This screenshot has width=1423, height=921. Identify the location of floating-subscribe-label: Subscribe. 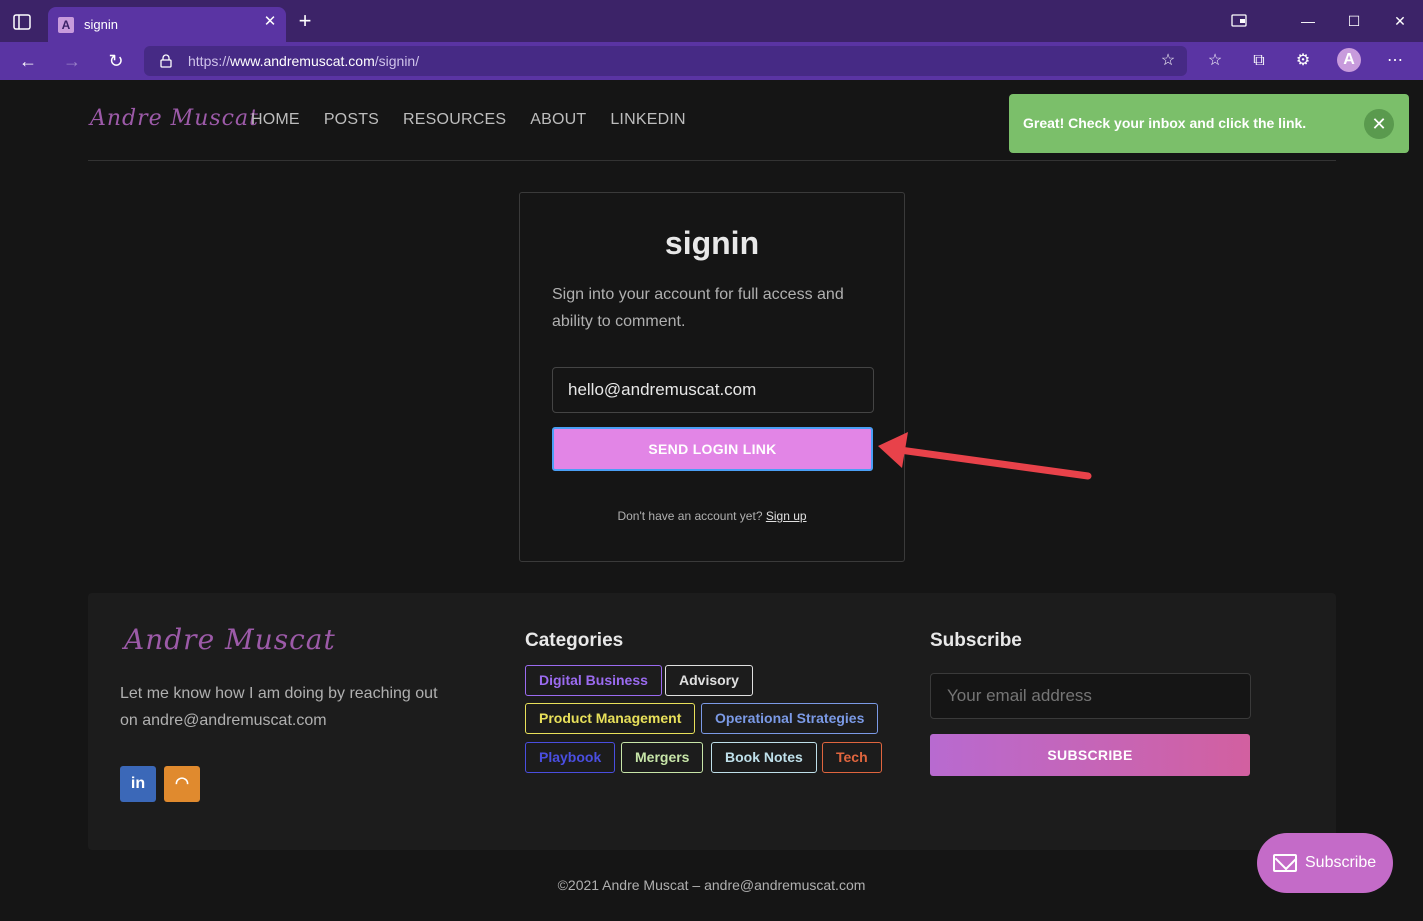
(1341, 862).